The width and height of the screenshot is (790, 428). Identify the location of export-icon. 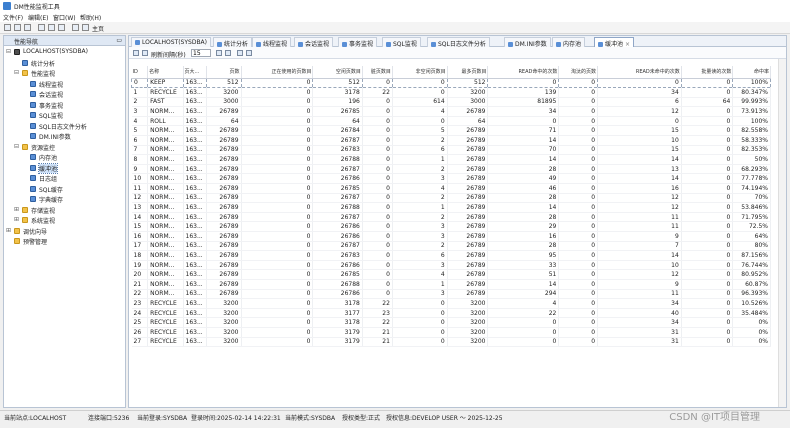
(145, 53).